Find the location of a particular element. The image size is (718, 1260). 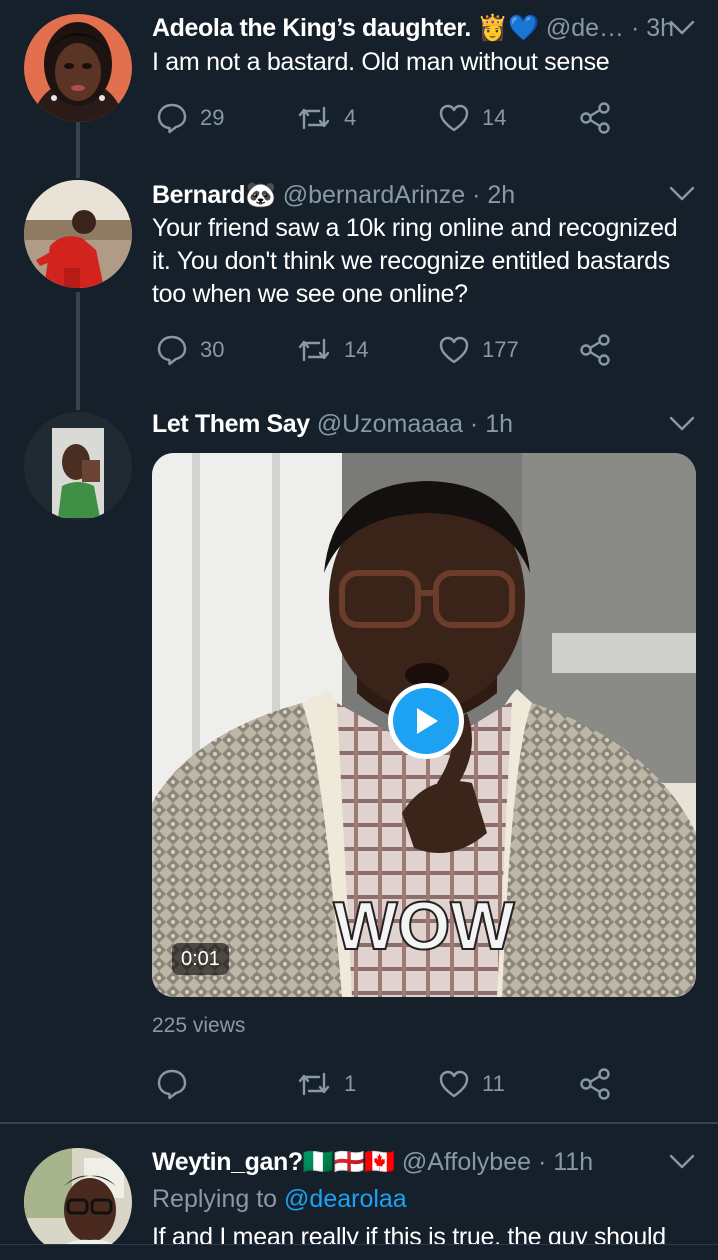

retweet-count: 1 is located at coordinates (350, 1083).